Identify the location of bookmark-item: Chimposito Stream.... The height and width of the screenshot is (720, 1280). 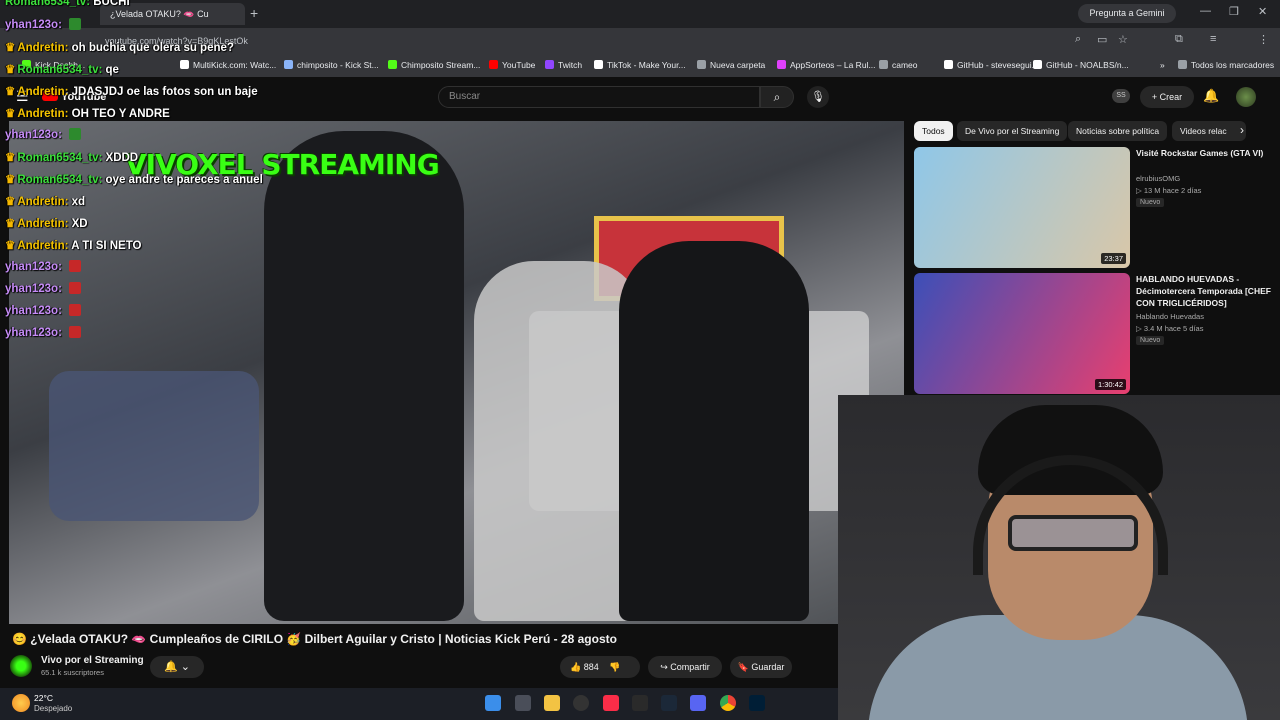
(434, 65).